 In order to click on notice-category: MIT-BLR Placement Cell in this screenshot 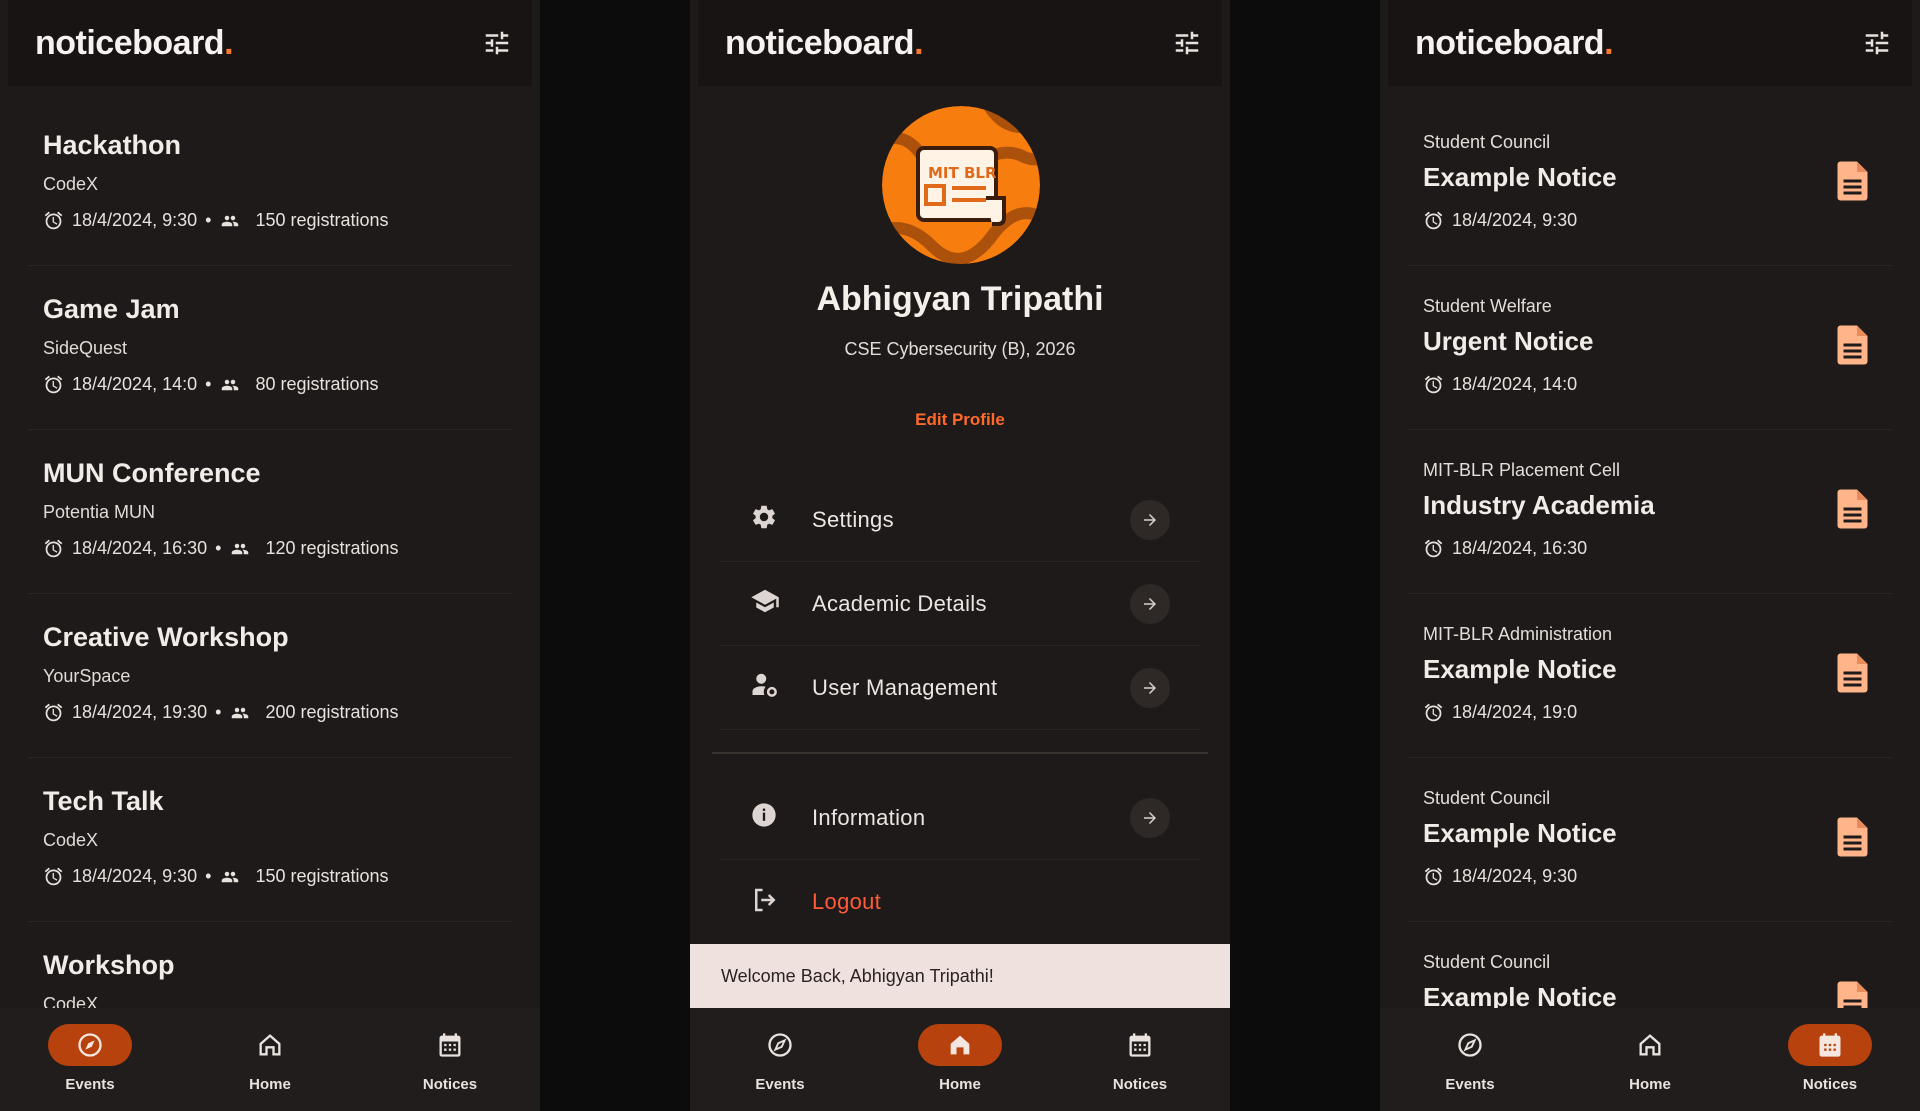, I will do `click(1522, 470)`.